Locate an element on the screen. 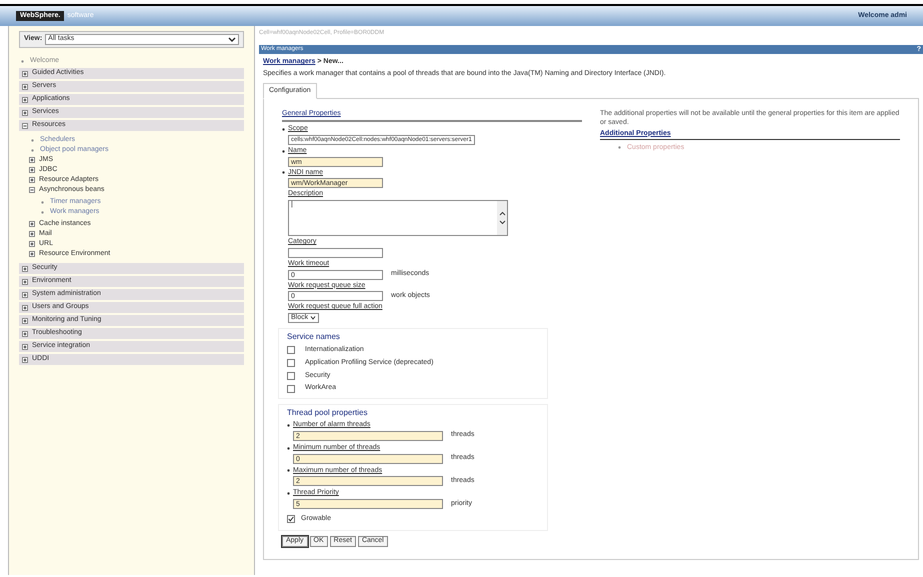 The height and width of the screenshot is (577, 923). scroll-down-icon is located at coordinates (502, 222).